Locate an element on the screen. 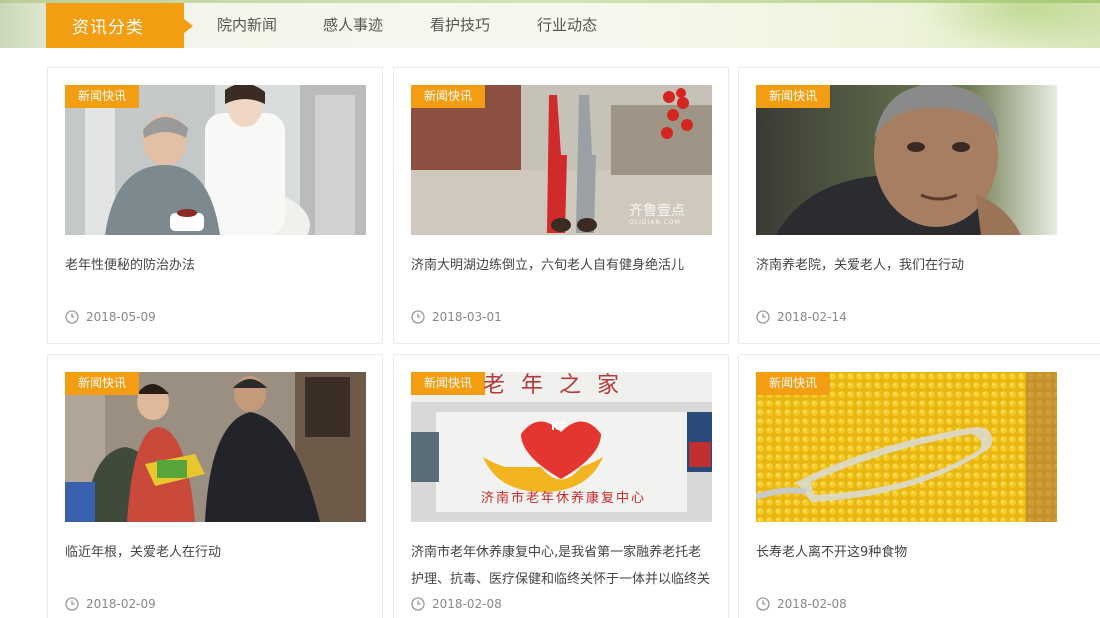 The image size is (1100, 618). article-card: 新闻快讯 长寿老人离不开这9种食物 2018-02-08 is located at coordinates (919, 486).